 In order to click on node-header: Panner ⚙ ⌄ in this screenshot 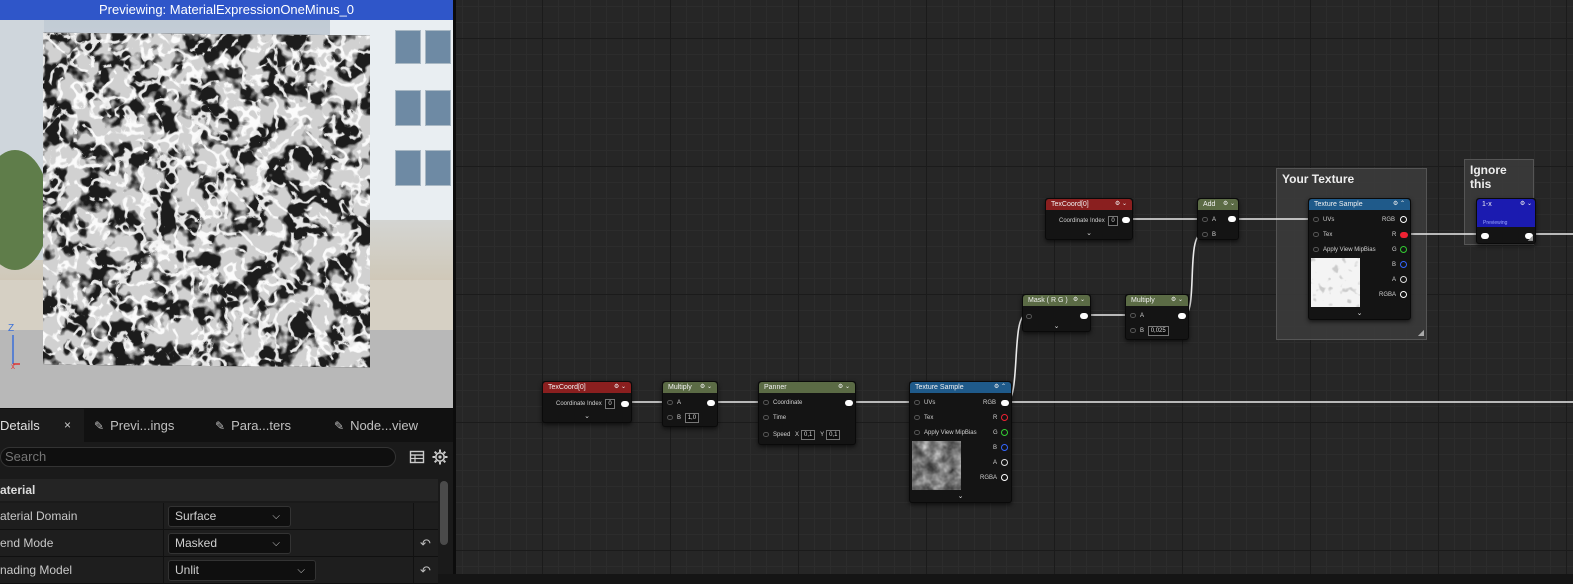, I will do `click(807, 387)`.